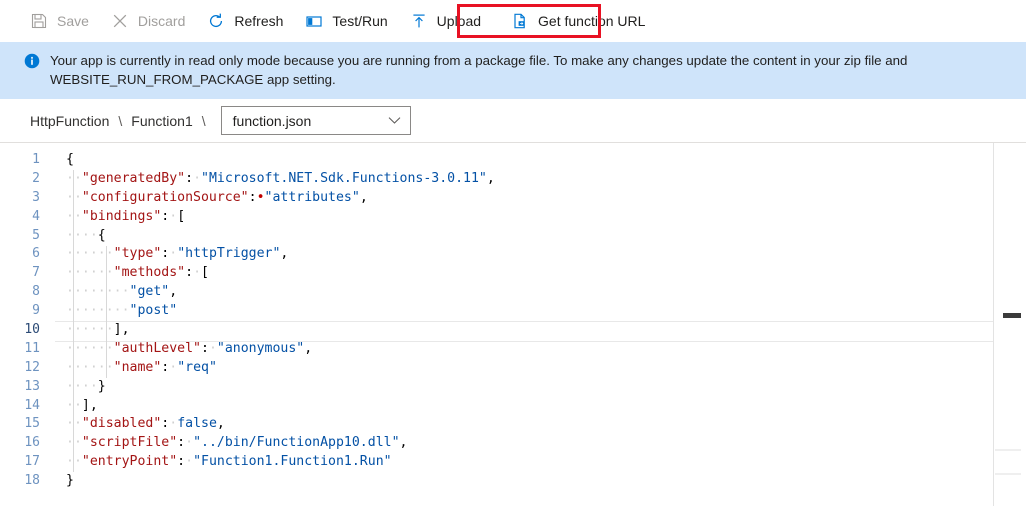 This screenshot has width=1026, height=506. I want to click on token-key: "methods", so click(149, 273).